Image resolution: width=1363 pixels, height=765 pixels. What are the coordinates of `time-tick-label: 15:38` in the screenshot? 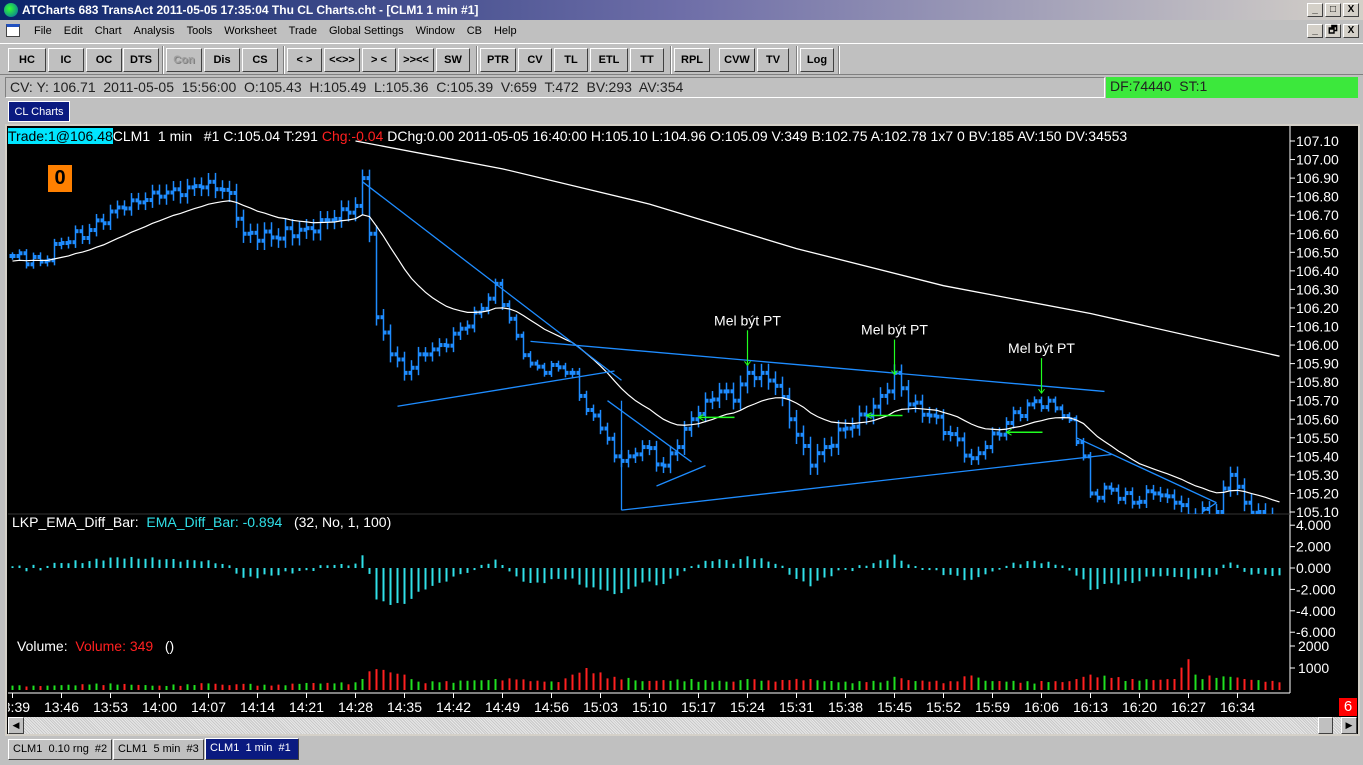 It's located at (845, 707).